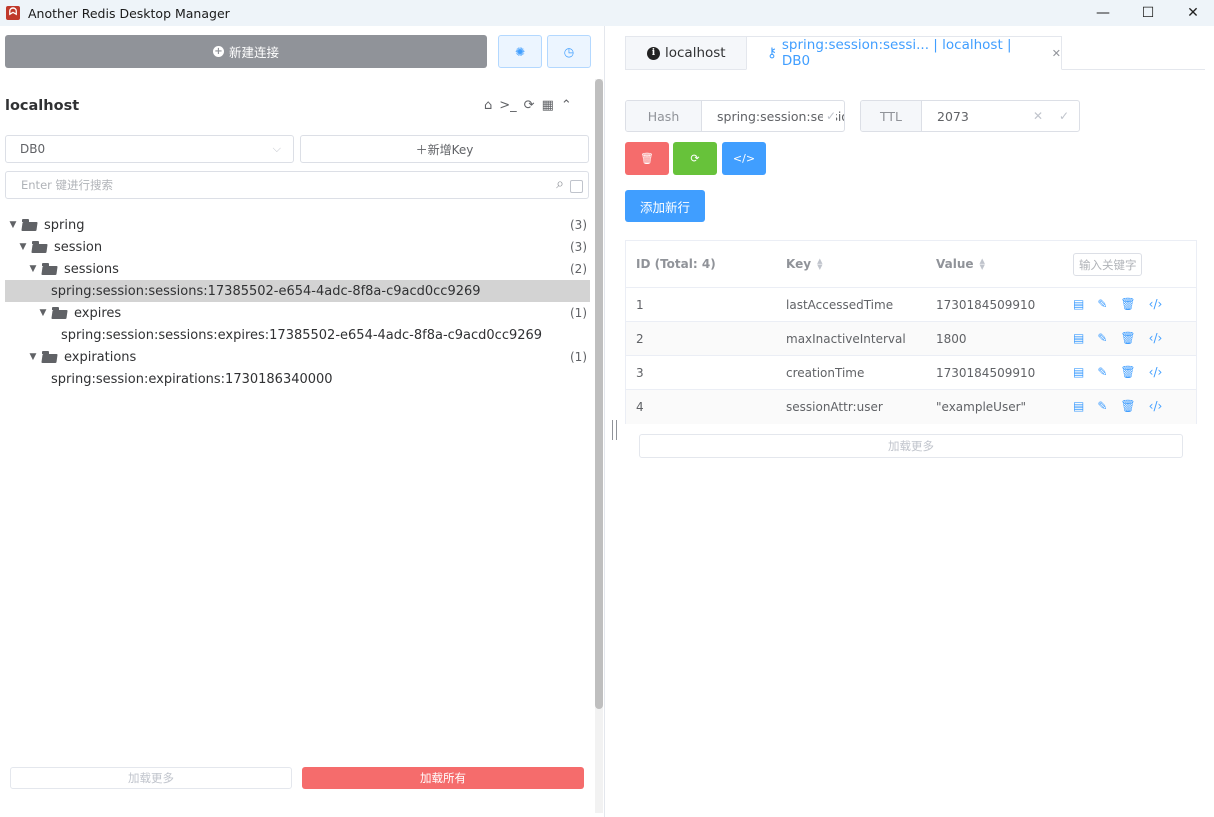  What do you see at coordinates (981, 407) in the screenshot?
I see `cell-value: "exampleUser"` at bounding box center [981, 407].